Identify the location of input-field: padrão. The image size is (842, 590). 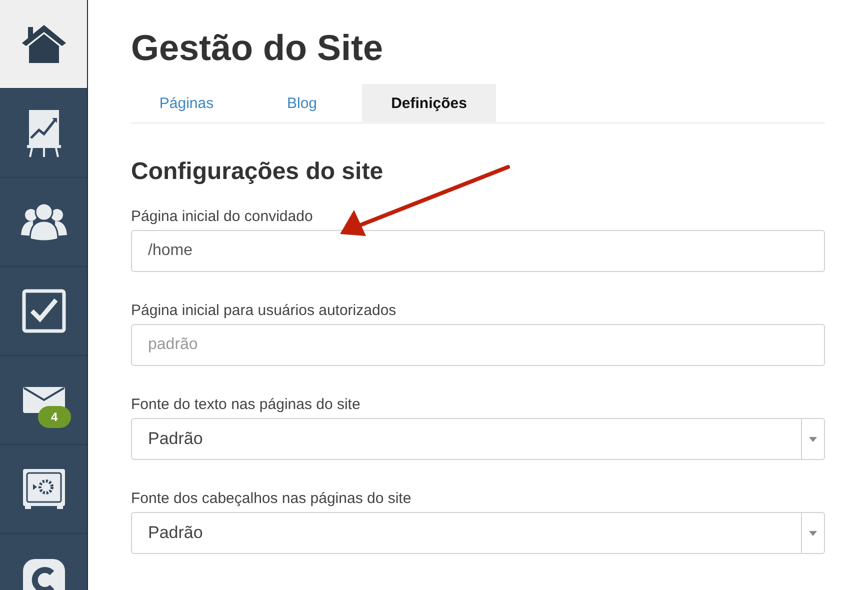
(478, 345).